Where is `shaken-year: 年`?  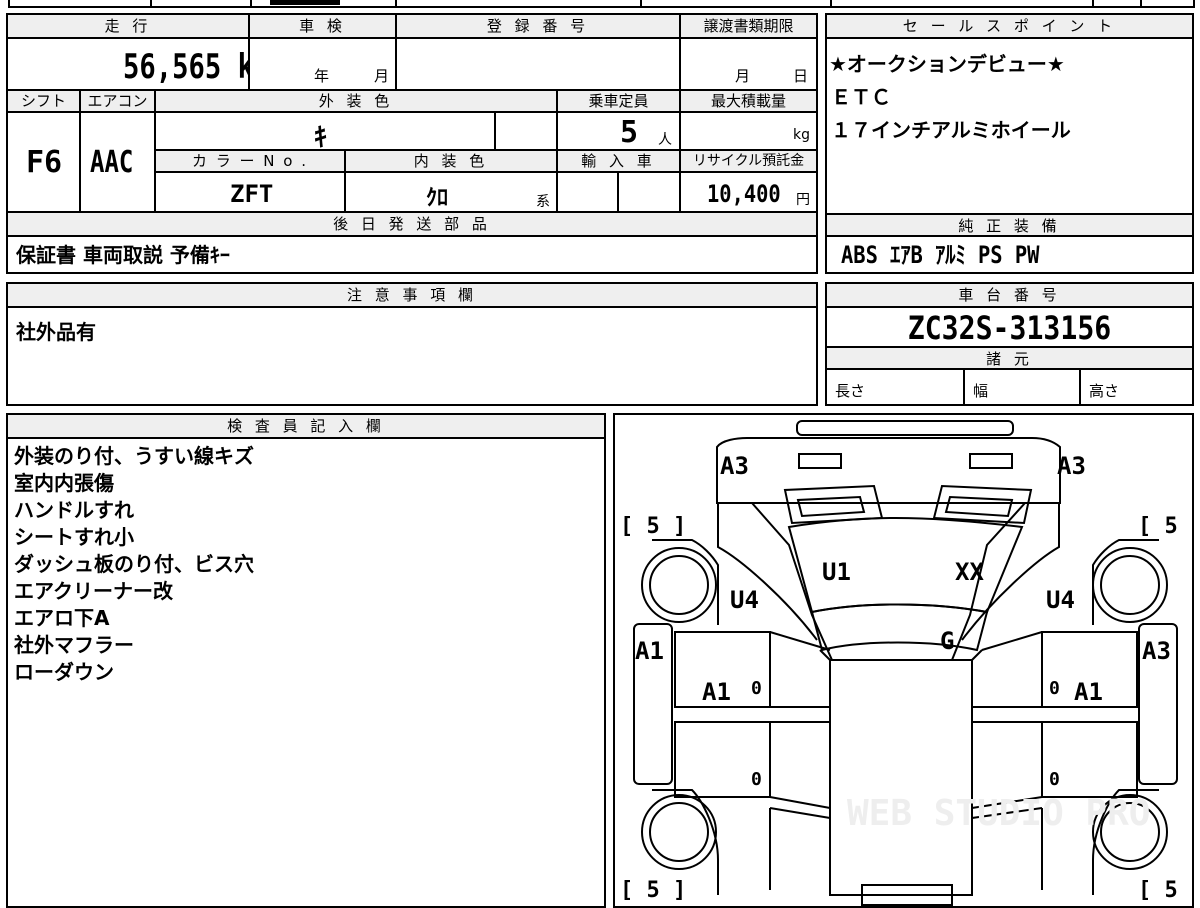 shaken-year: 年 is located at coordinates (322, 76).